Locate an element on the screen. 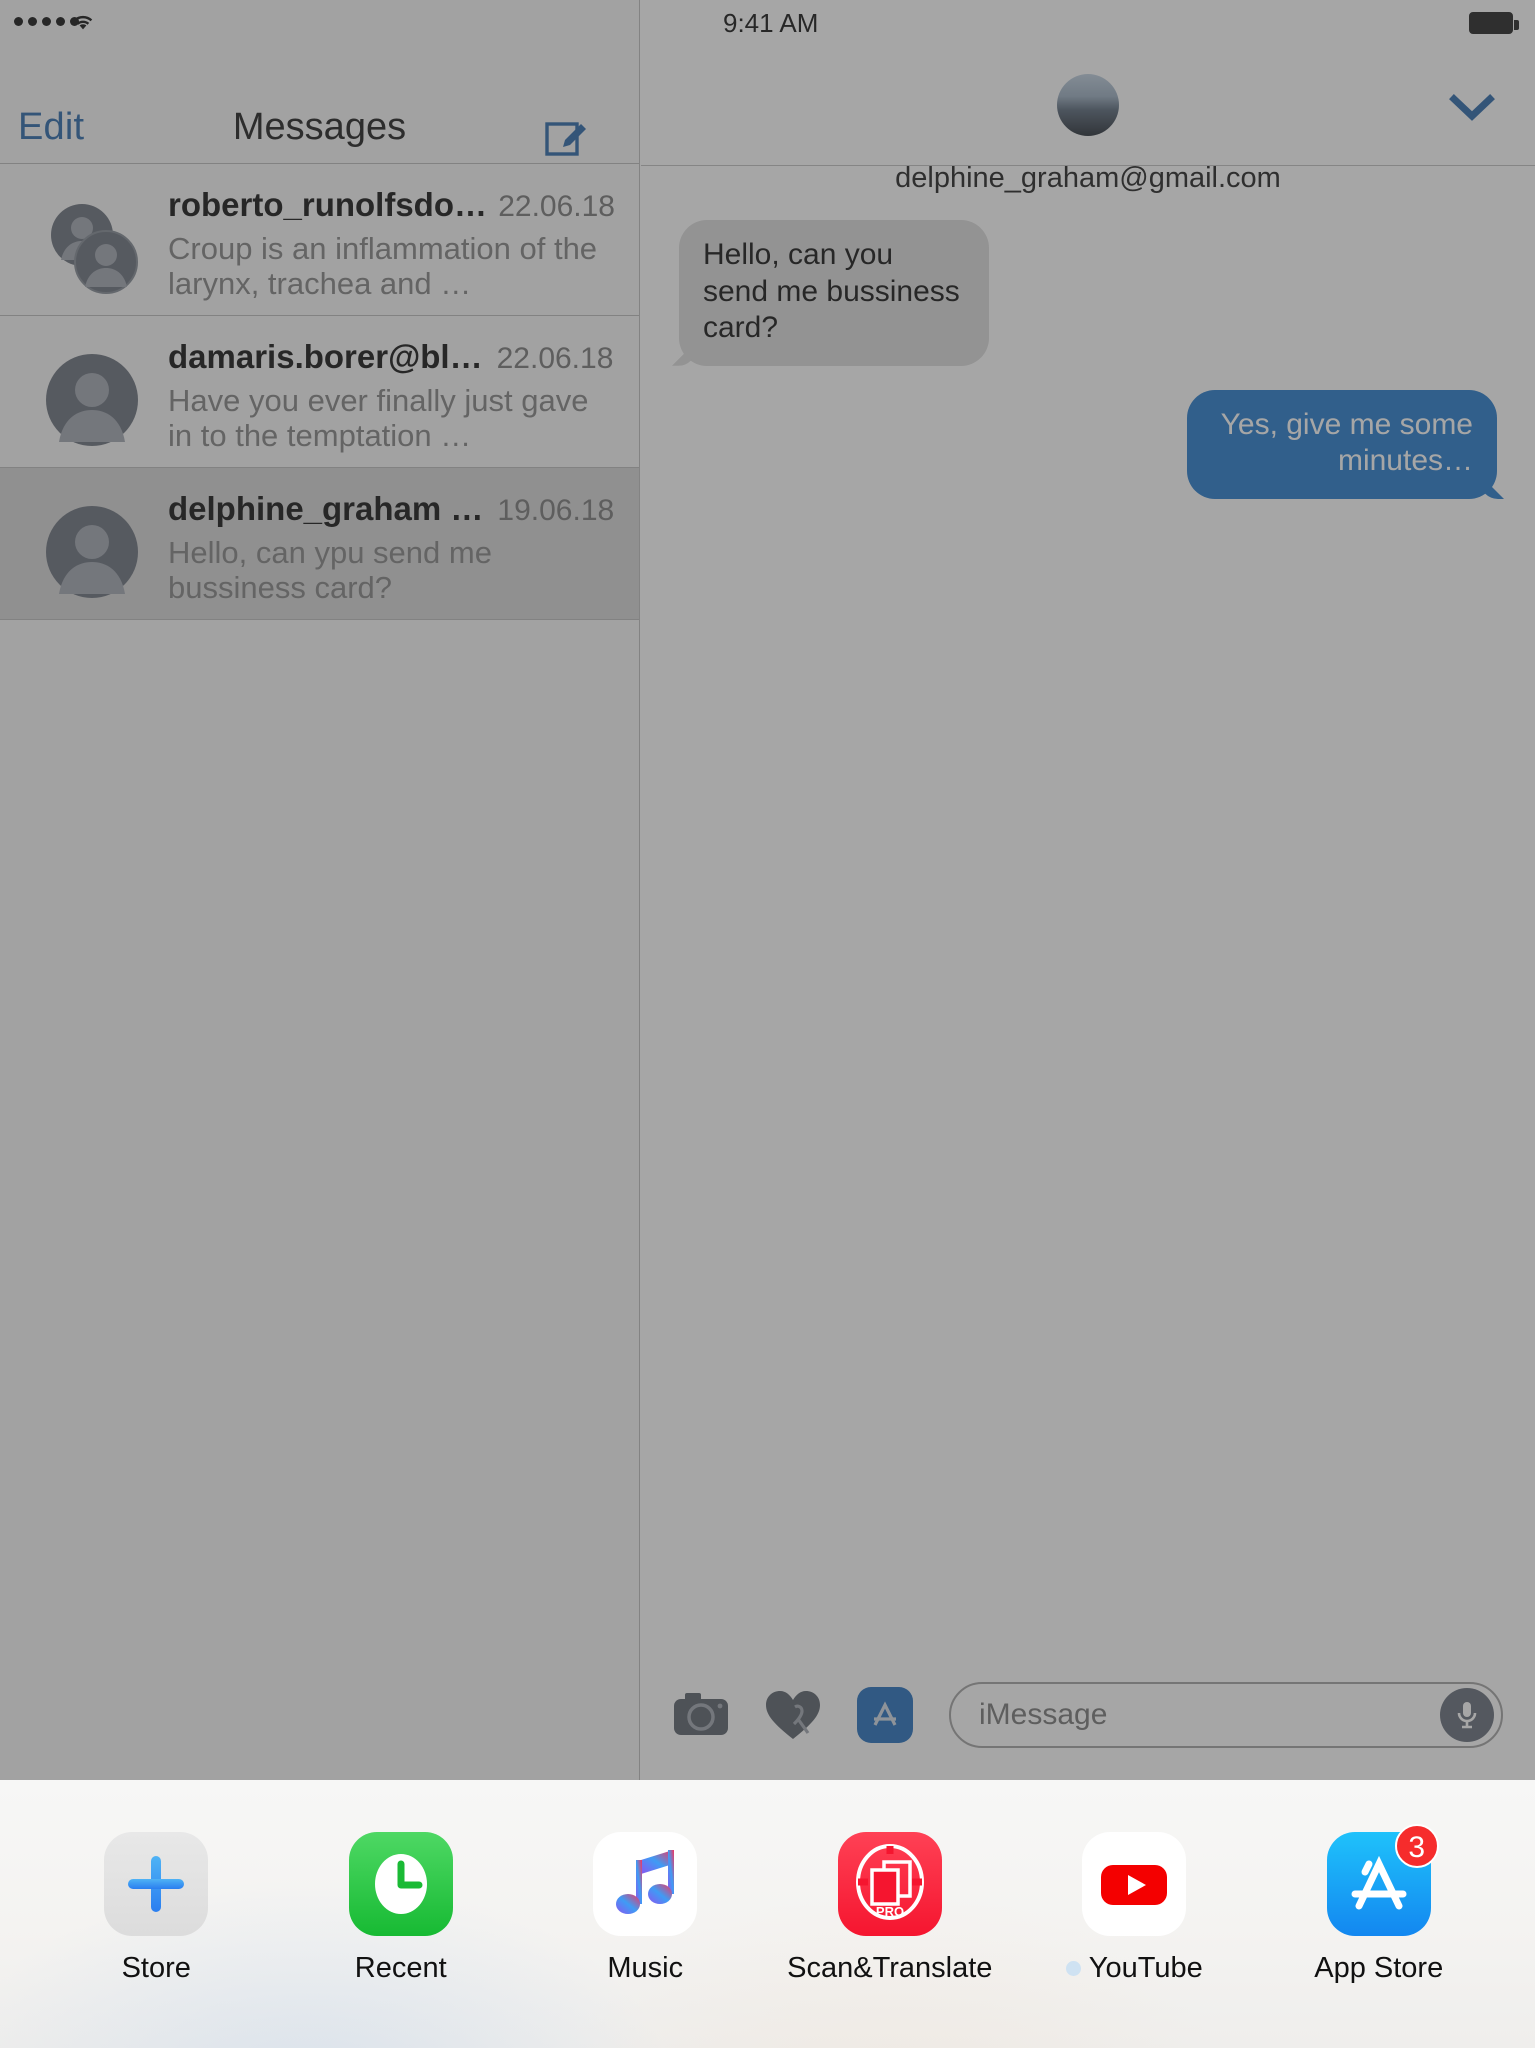 The height and width of the screenshot is (2048, 1535). dock-app-label: Scan&Translate is located at coordinates (890, 1968).